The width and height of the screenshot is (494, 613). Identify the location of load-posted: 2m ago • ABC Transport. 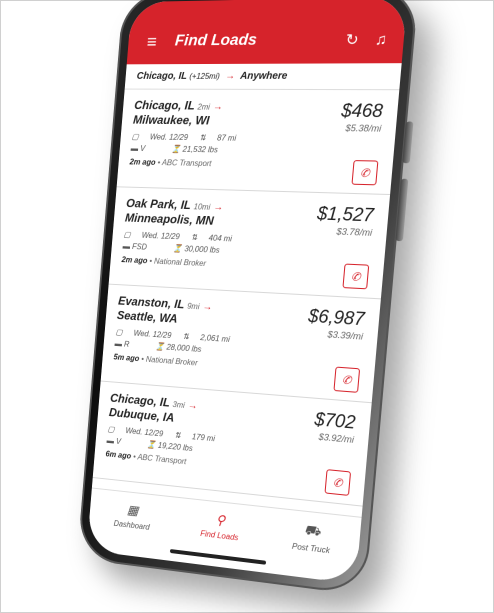
(254, 165).